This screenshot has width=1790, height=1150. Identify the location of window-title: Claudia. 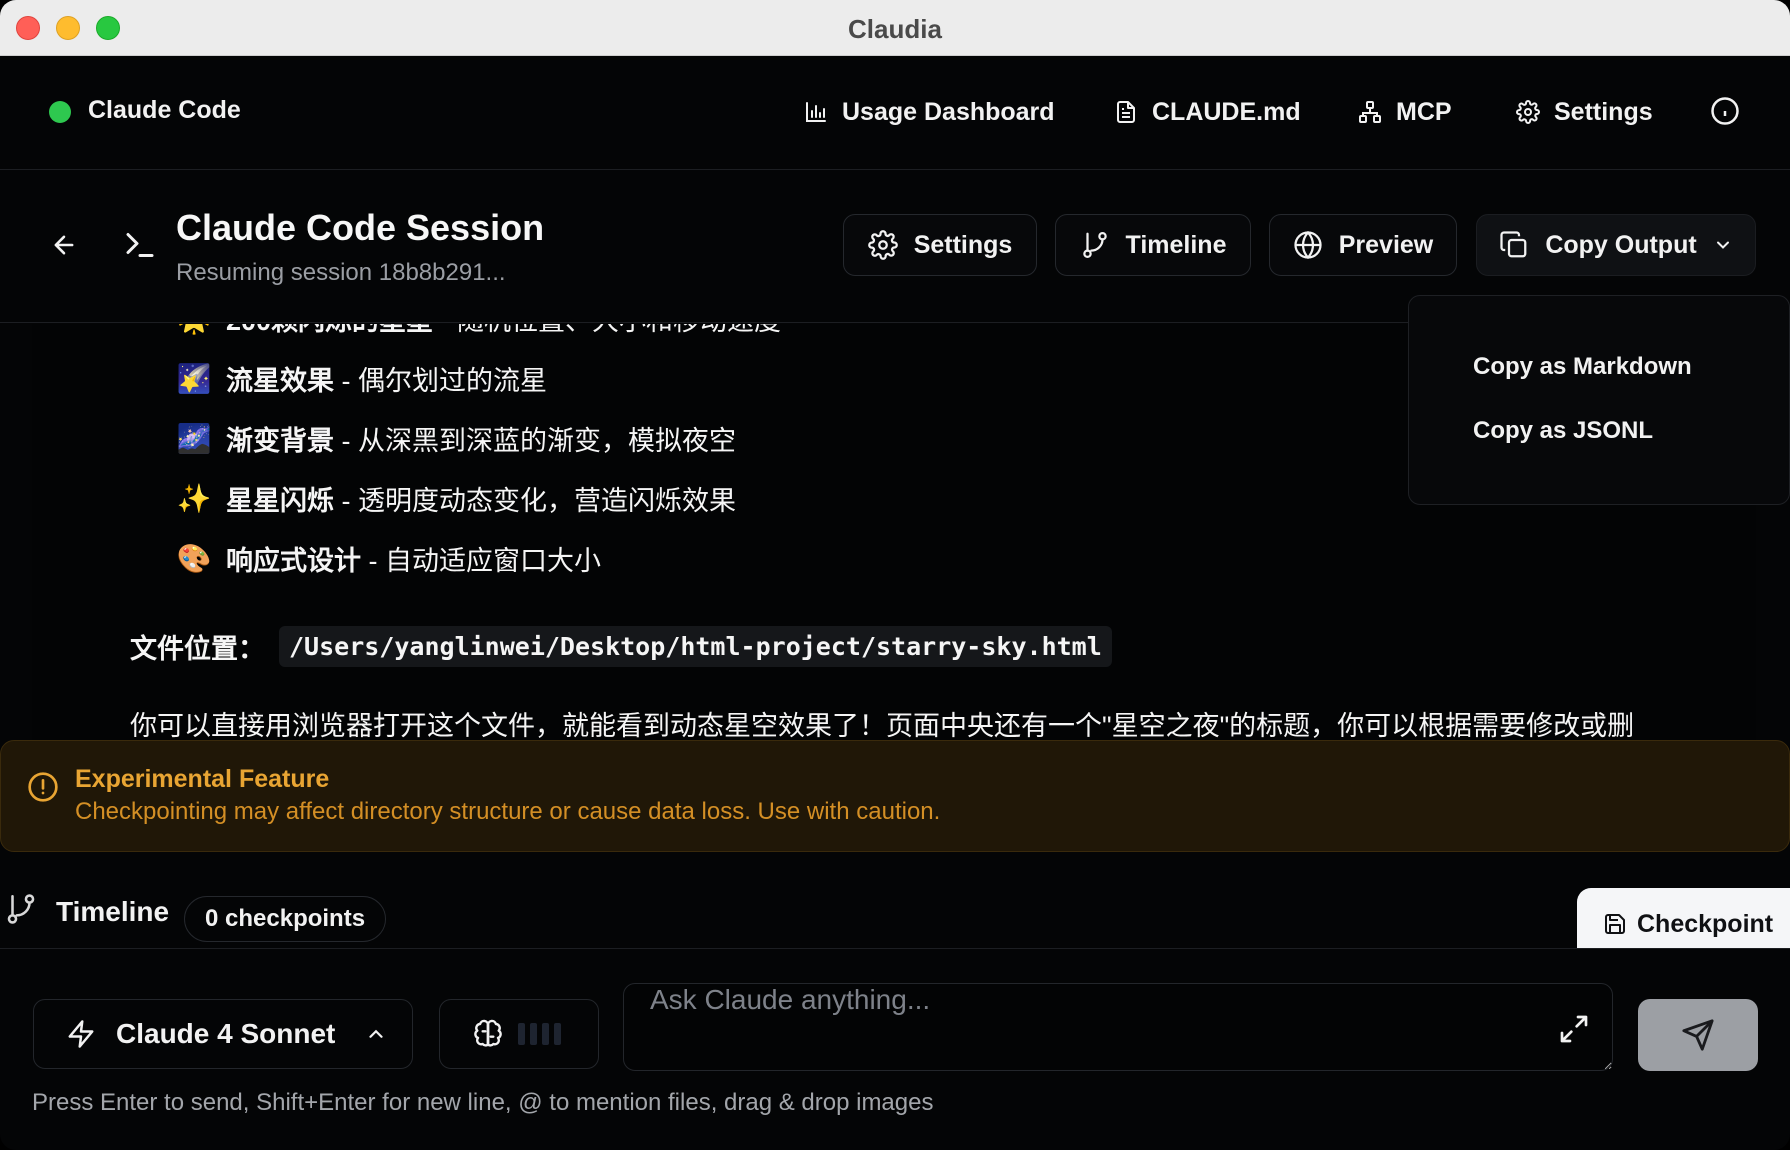
(895, 29).